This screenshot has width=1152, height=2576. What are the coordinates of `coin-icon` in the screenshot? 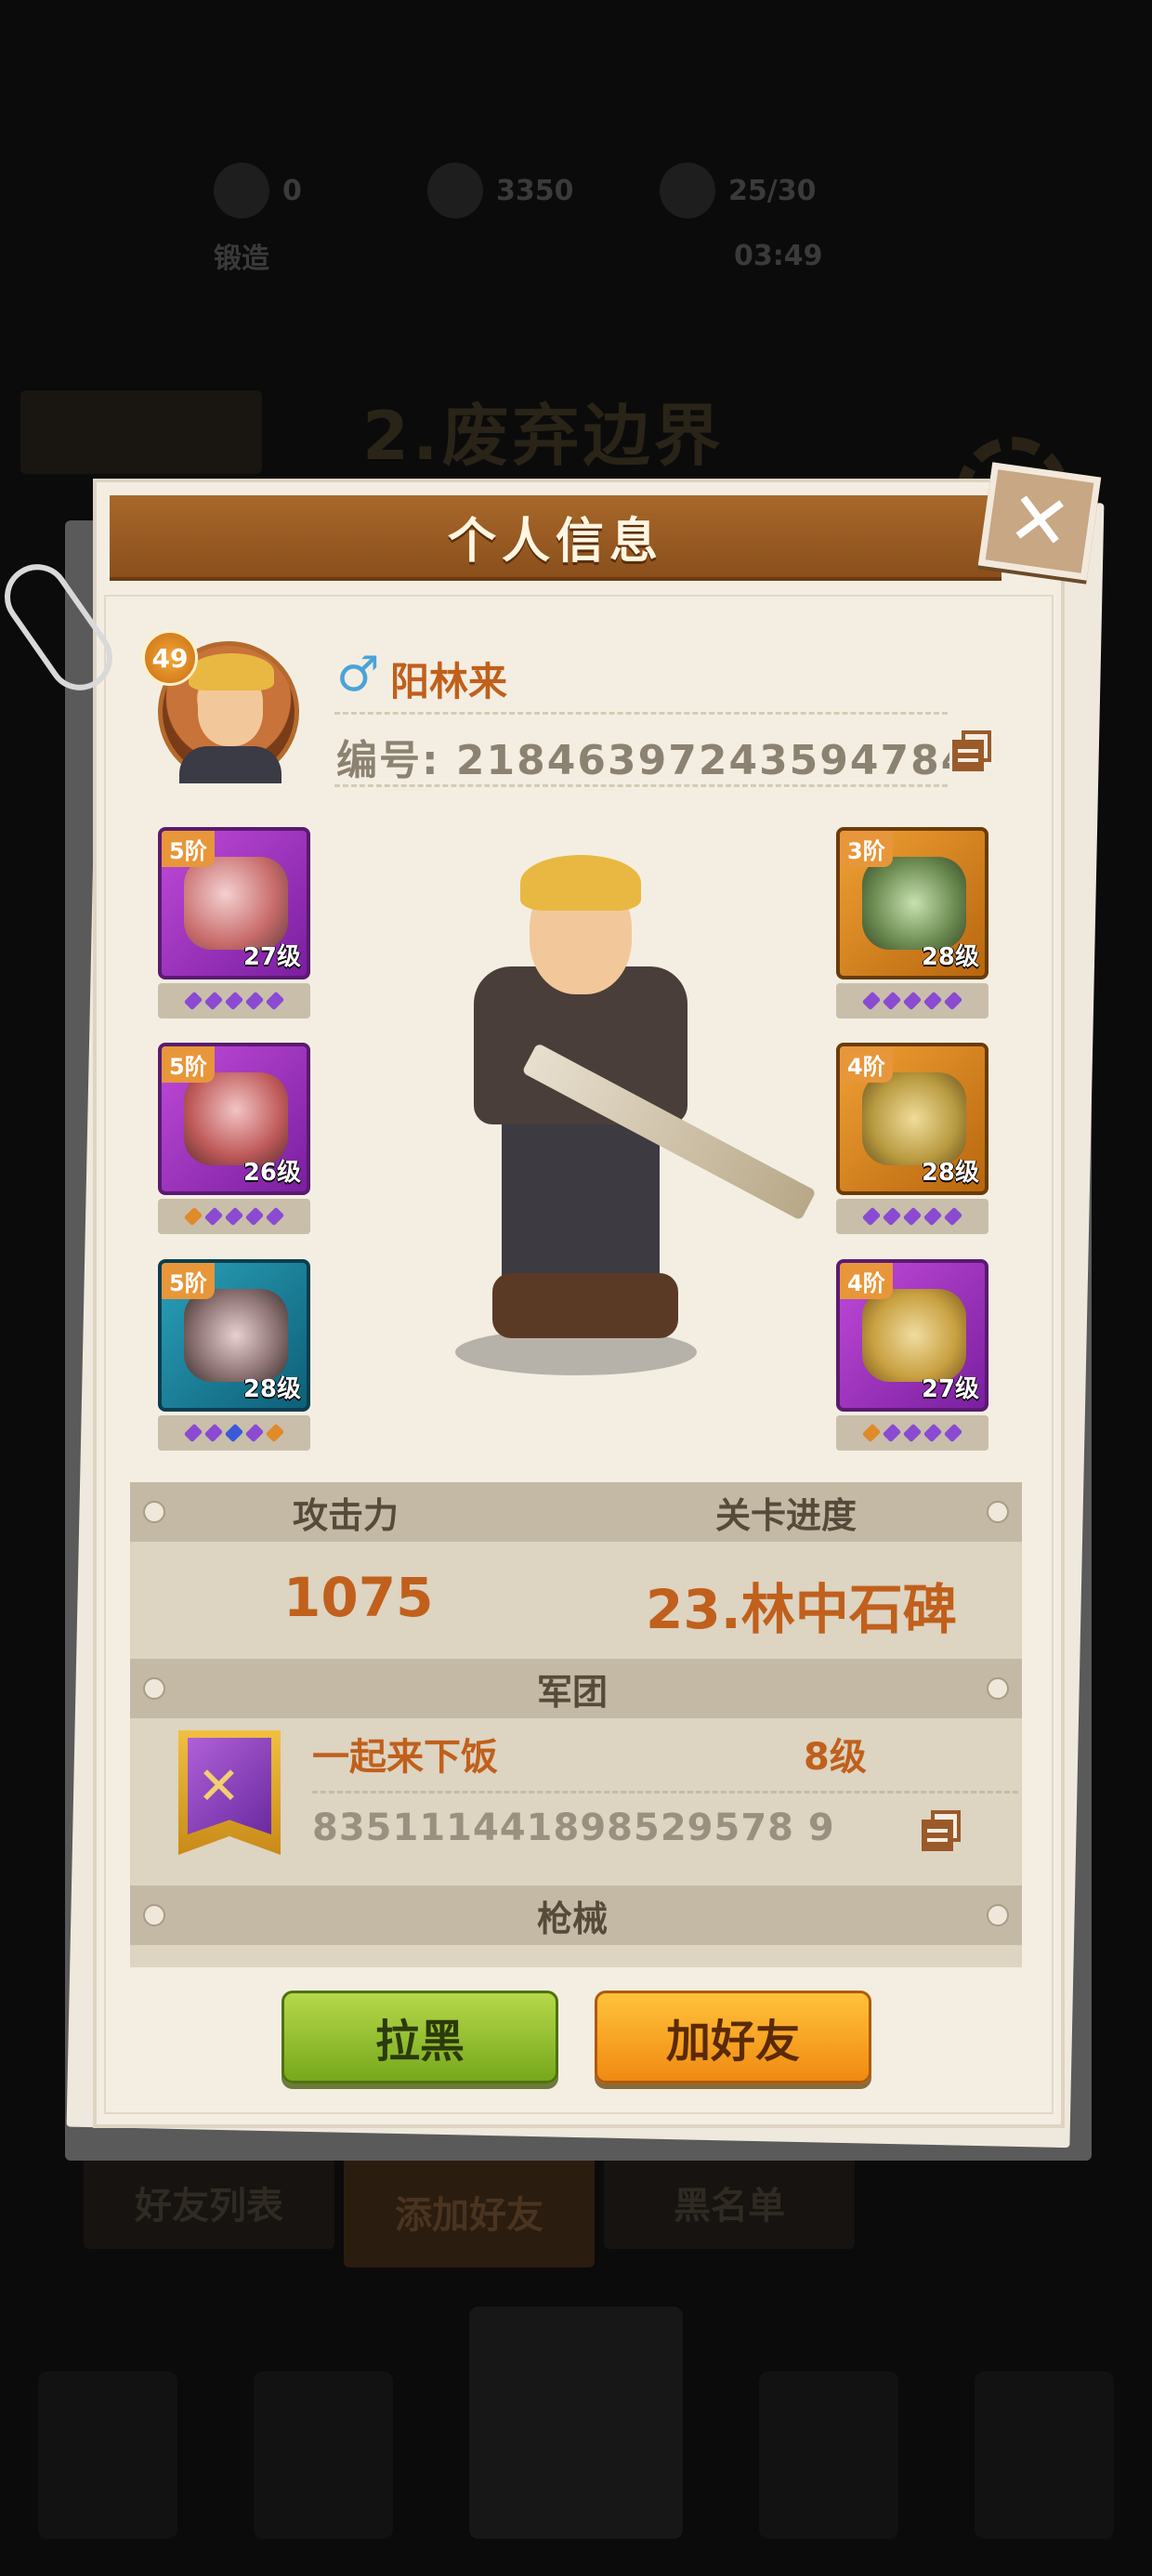 It's located at (455, 190).